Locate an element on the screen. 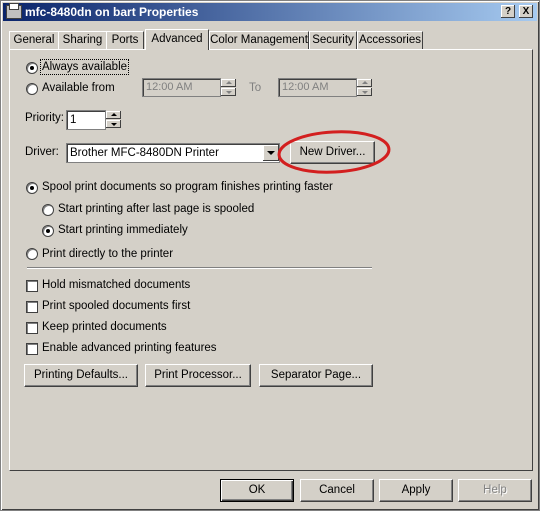 The image size is (540, 511). from-time-spinner is located at coordinates (228, 87).